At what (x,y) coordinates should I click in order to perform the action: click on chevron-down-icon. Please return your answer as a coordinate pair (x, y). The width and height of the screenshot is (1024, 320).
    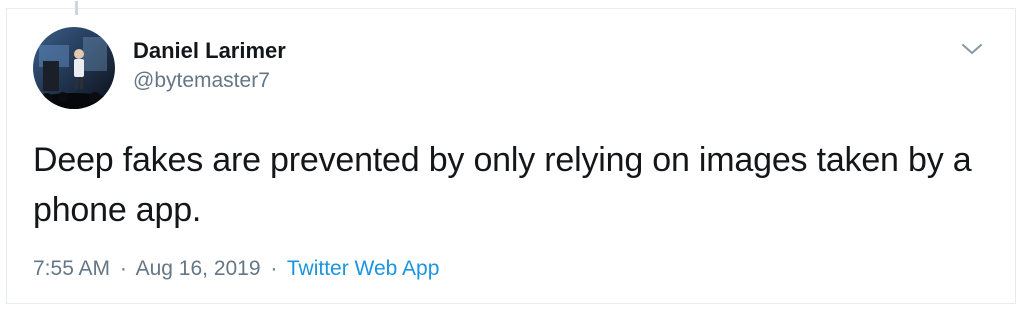
    Looking at the image, I should click on (972, 49).